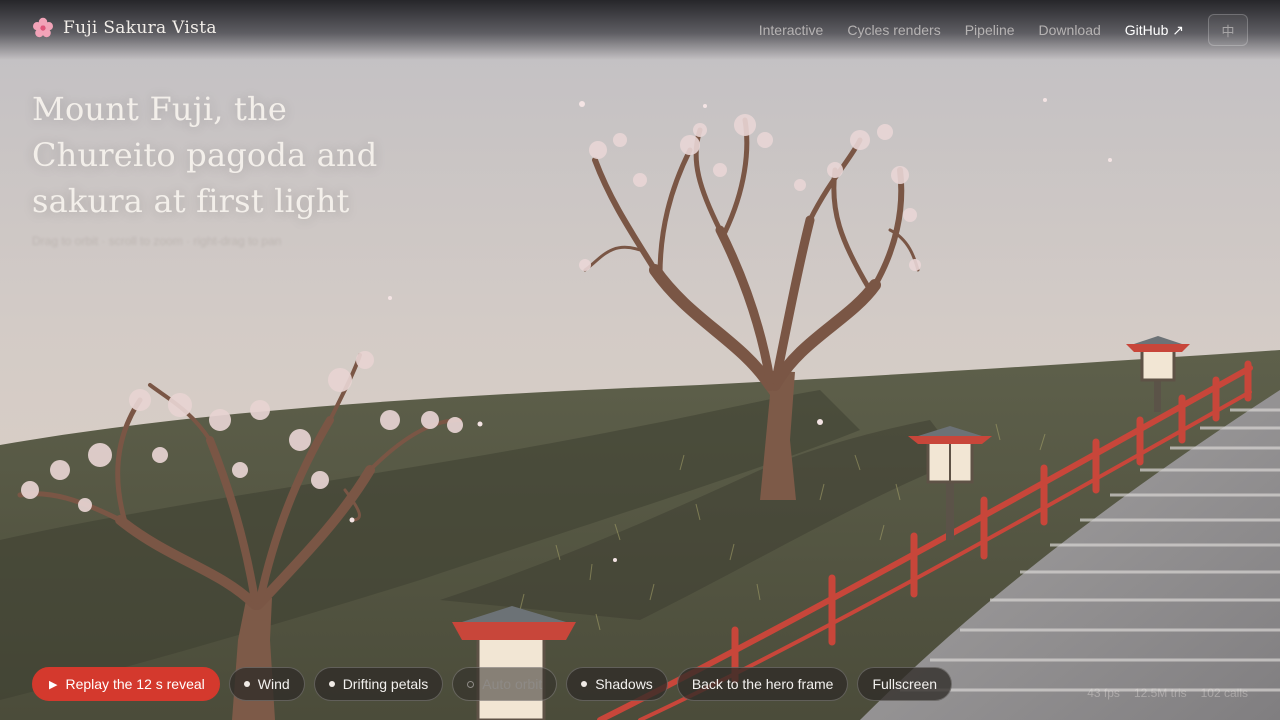  What do you see at coordinates (893, 30) in the screenshot?
I see `nav-cycles-renders: Cycles renders` at bounding box center [893, 30].